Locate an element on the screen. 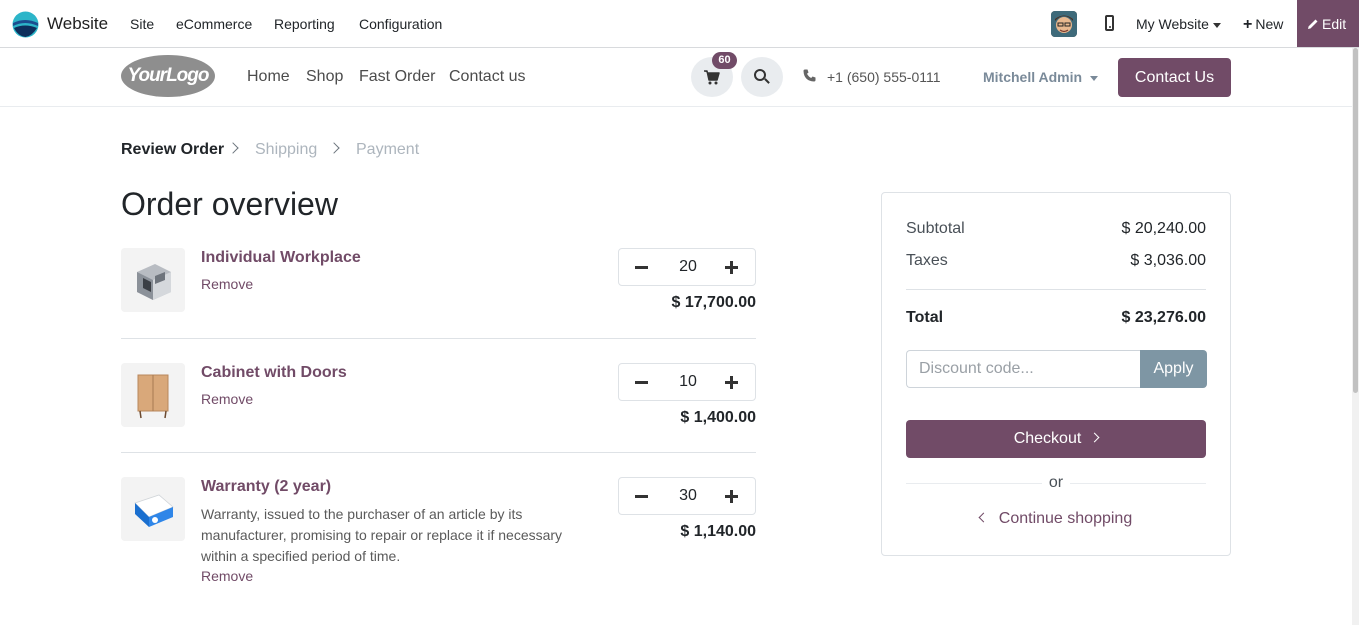 The image size is (1359, 625). cart-count-badge: 60 is located at coordinates (724, 60).